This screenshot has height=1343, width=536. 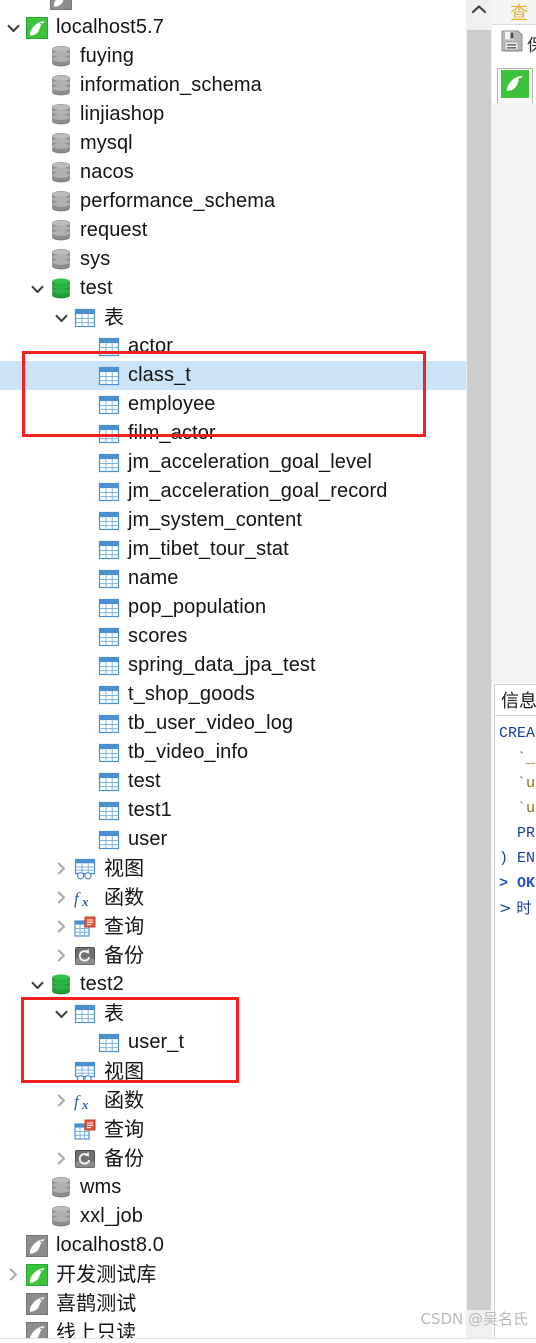 What do you see at coordinates (233, 1042) in the screenshot?
I see `tree-row: user_t` at bounding box center [233, 1042].